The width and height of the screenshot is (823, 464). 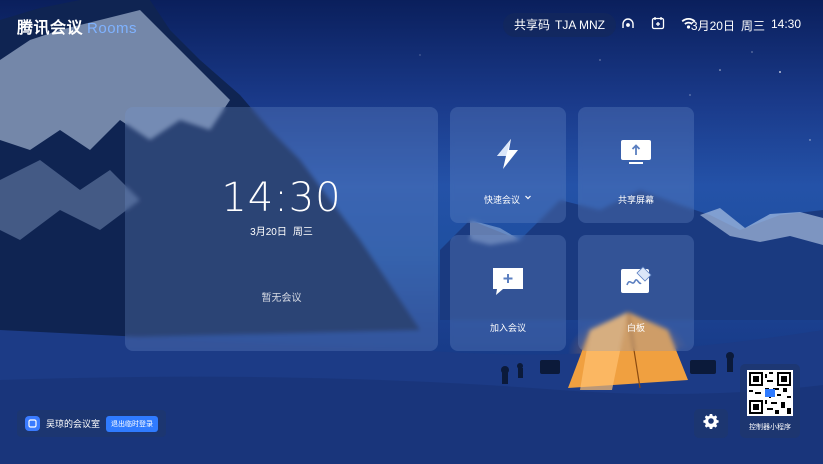 What do you see at coordinates (770, 427) in the screenshot?
I see `qr-label: 控制器小程序` at bounding box center [770, 427].